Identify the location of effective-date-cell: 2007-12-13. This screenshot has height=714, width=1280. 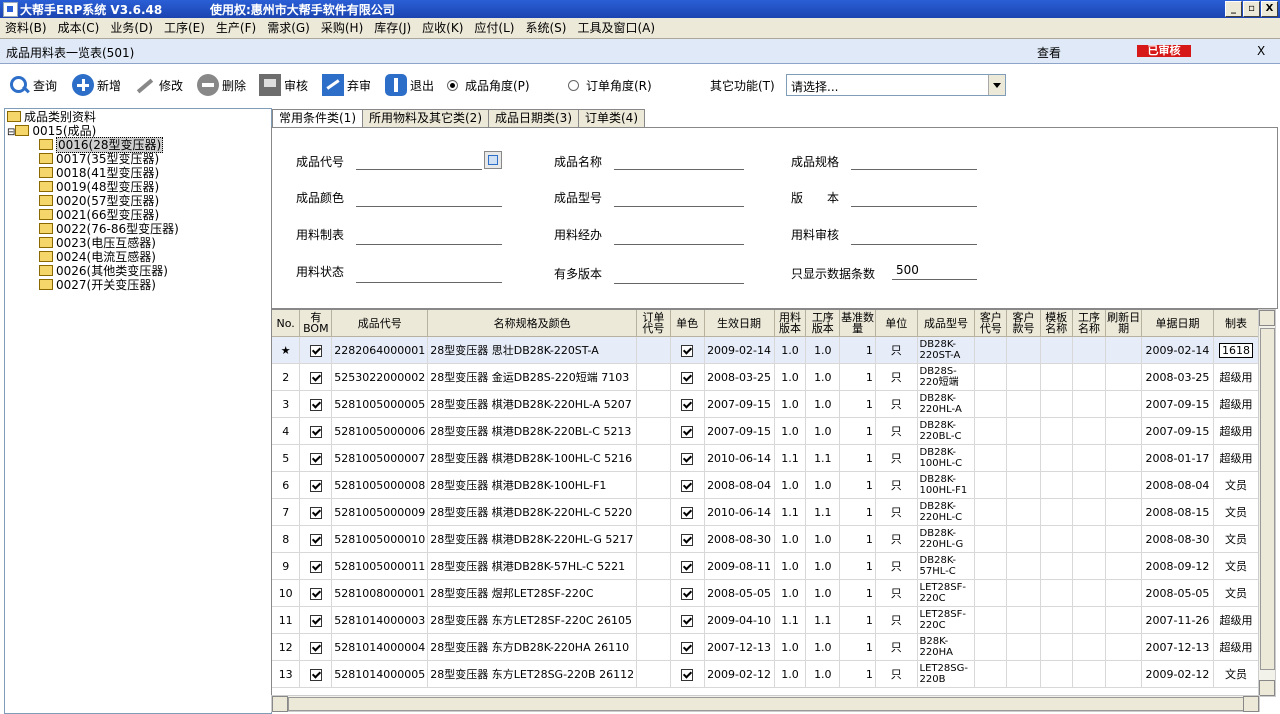
(739, 647).